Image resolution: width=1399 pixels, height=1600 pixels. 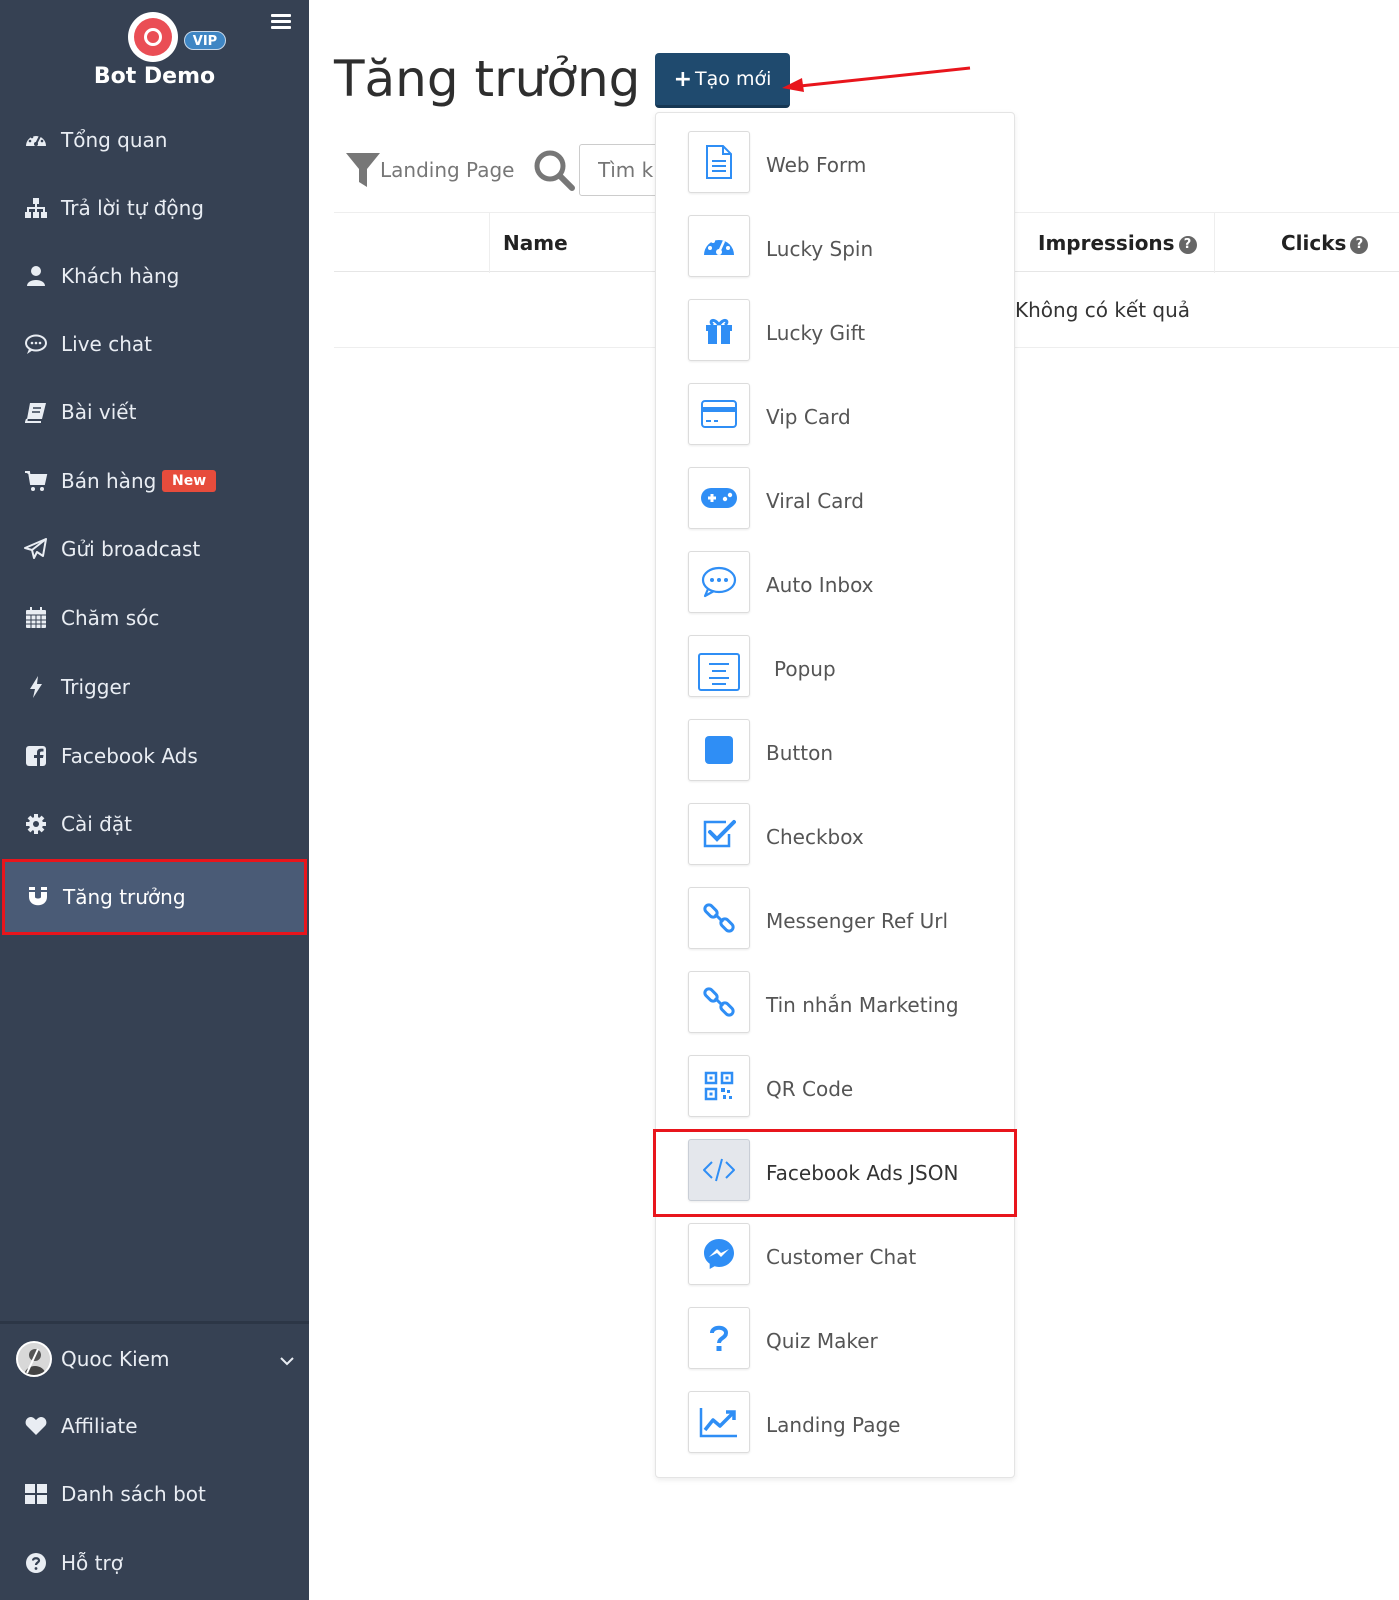 What do you see at coordinates (862, 1005) in the screenshot?
I see `dropdown-item-label: Tin nhắn Marketing` at bounding box center [862, 1005].